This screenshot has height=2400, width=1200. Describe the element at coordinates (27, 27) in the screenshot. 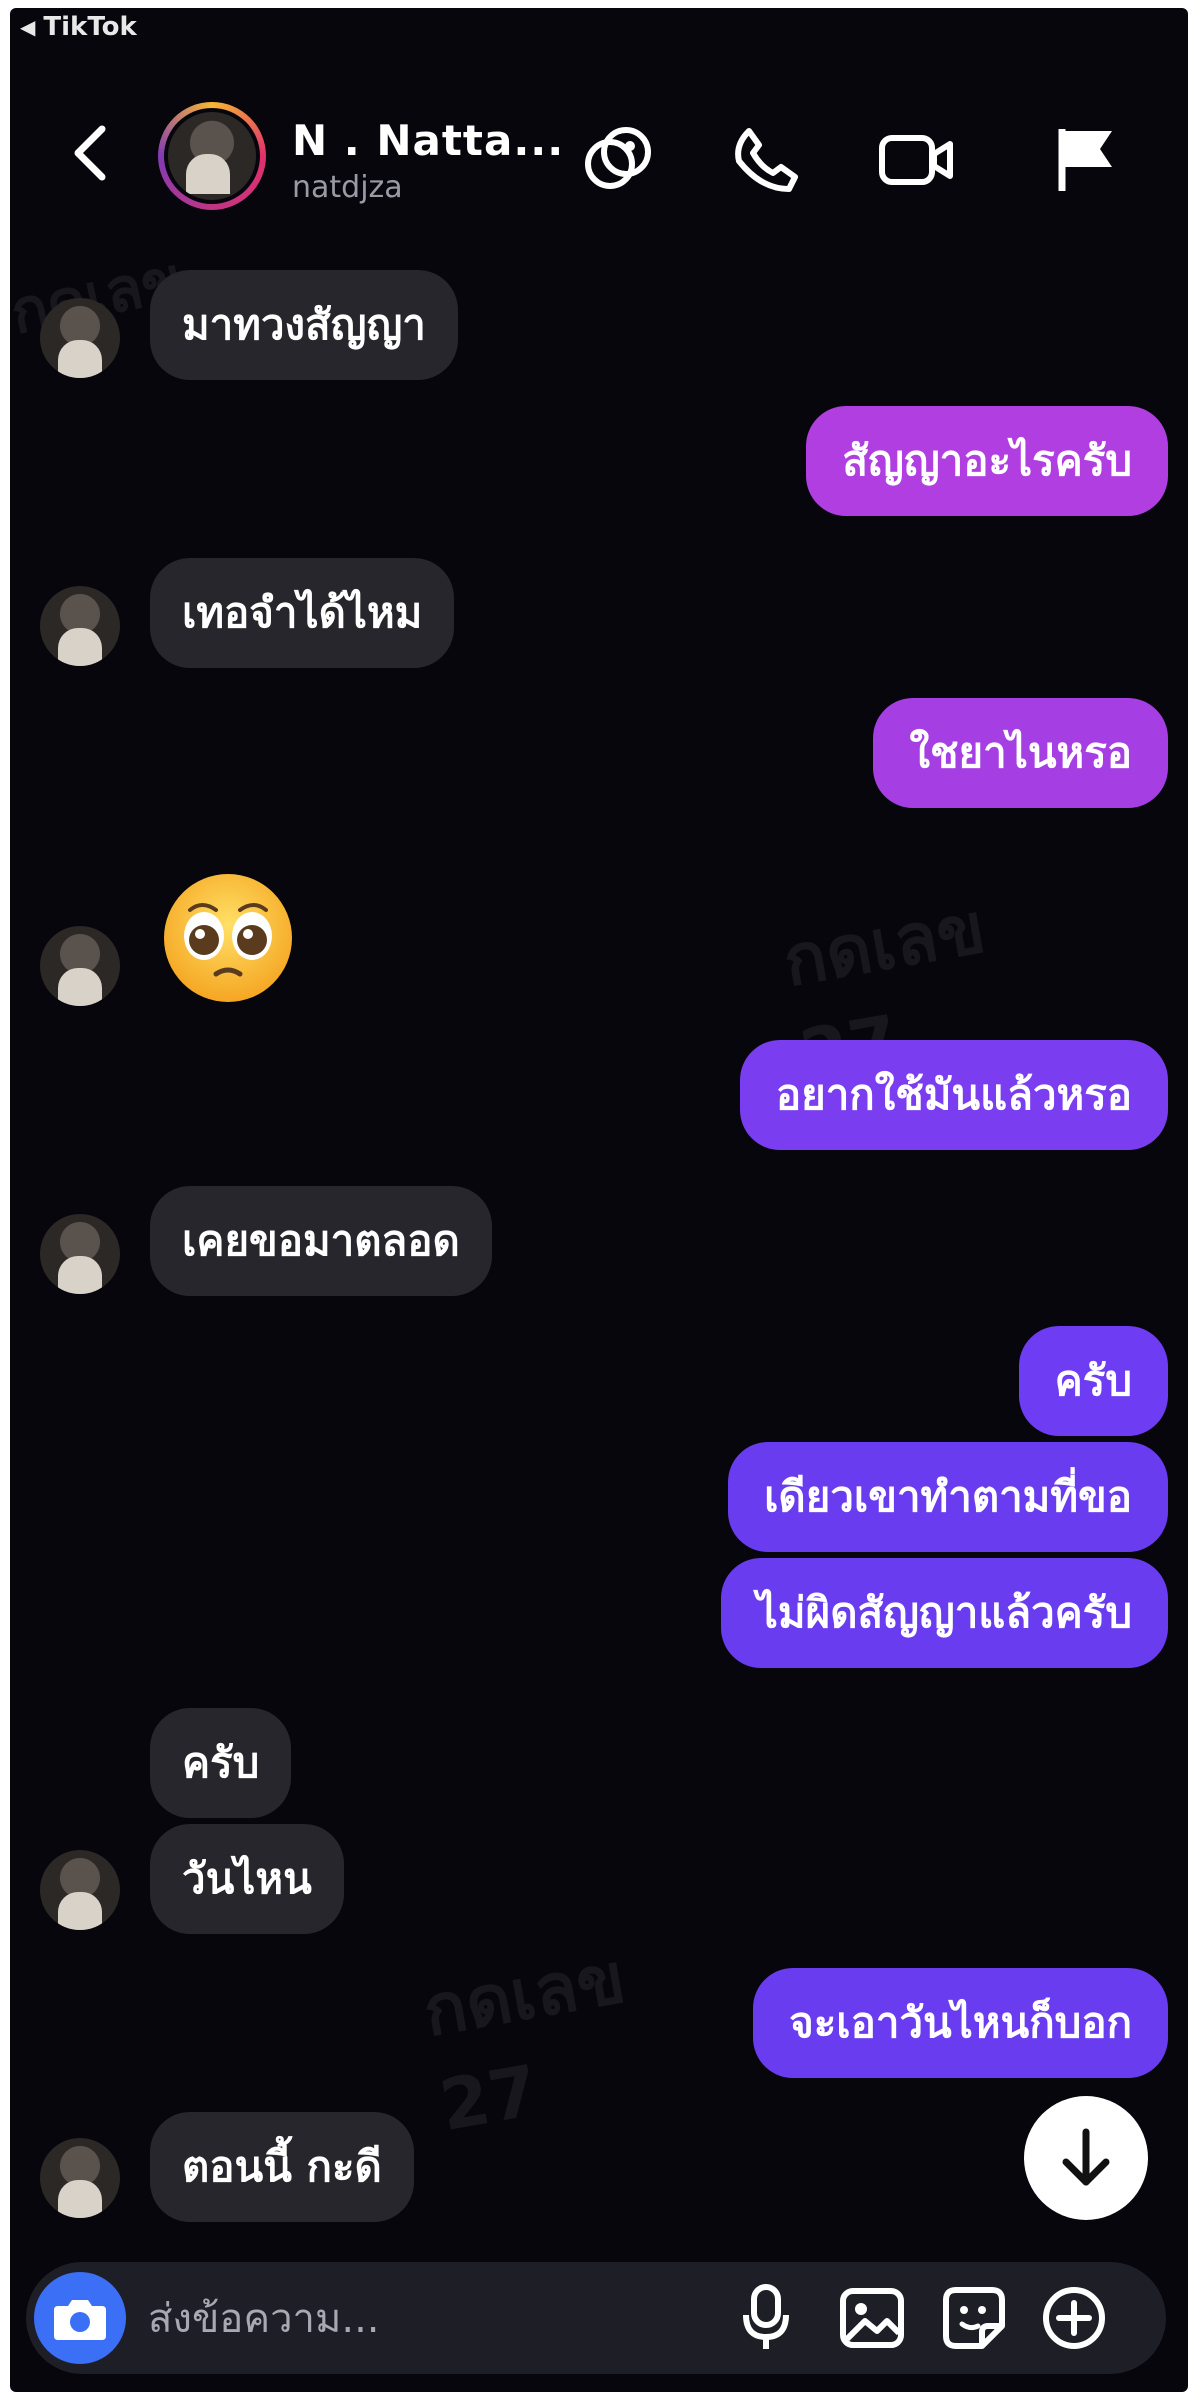

I see `back-app-icon: ◀` at that location.